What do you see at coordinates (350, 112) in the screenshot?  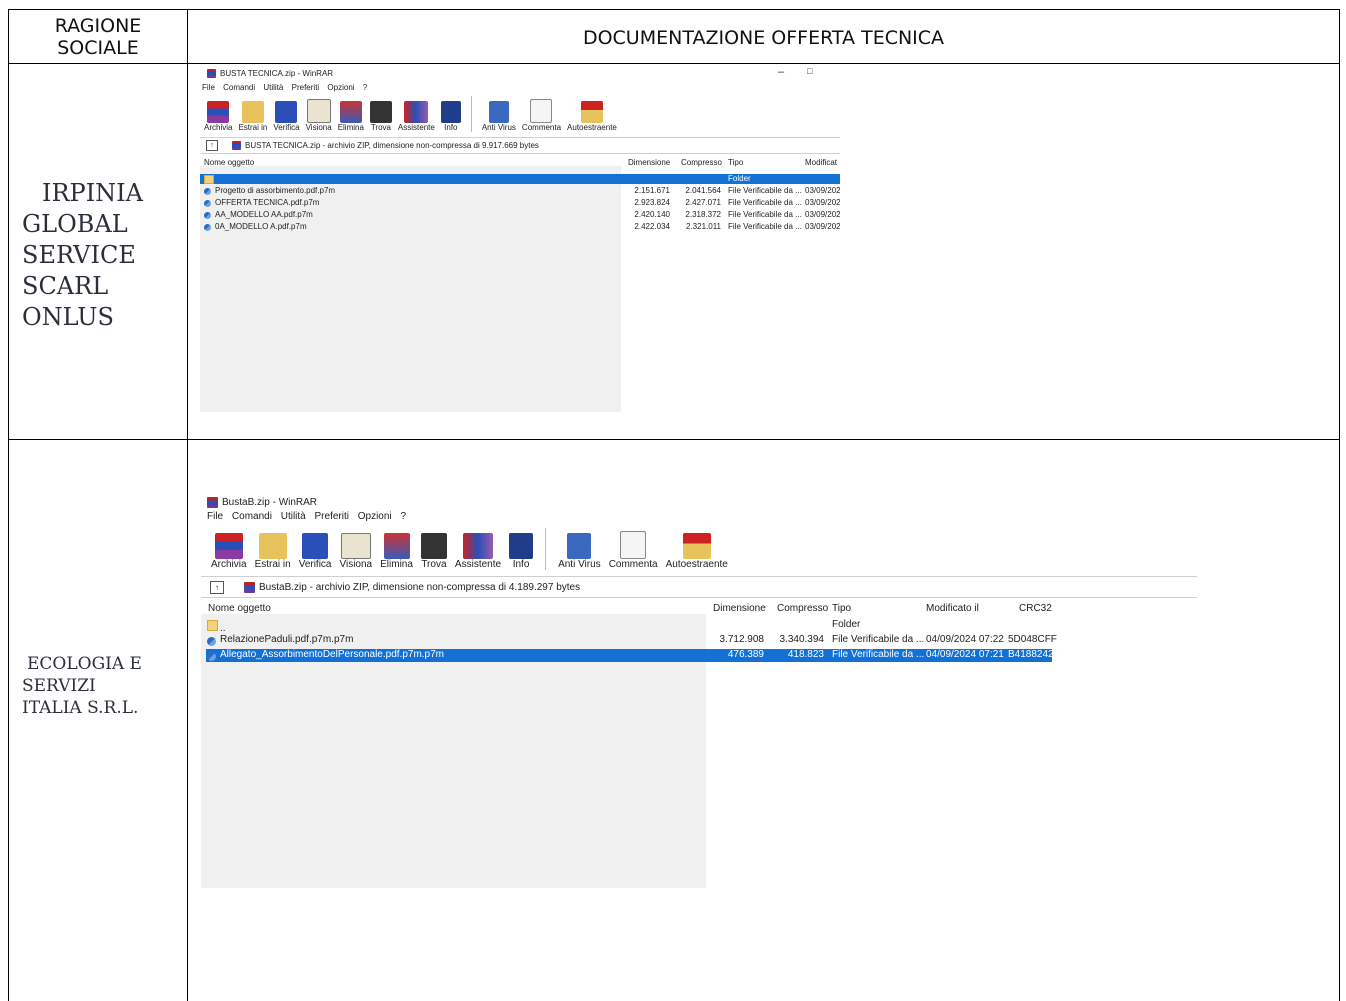 I see `delete-icon` at bounding box center [350, 112].